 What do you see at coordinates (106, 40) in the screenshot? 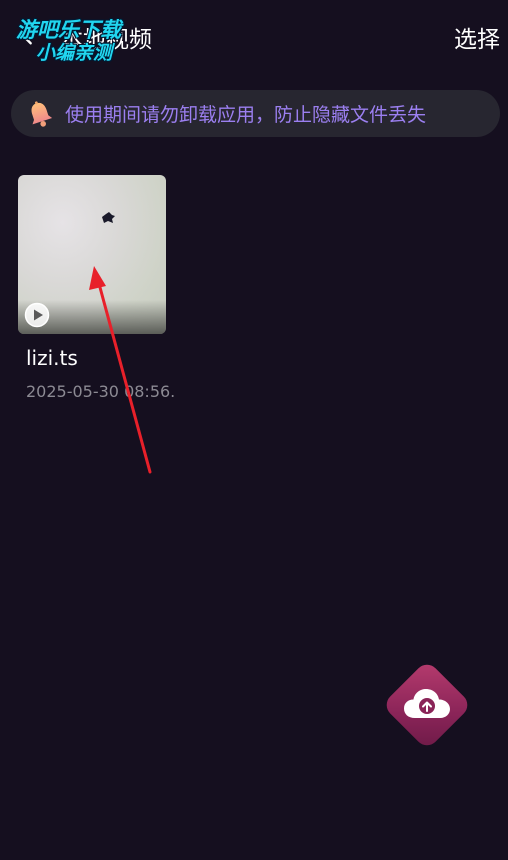
I see `page-title: 本地视频` at bounding box center [106, 40].